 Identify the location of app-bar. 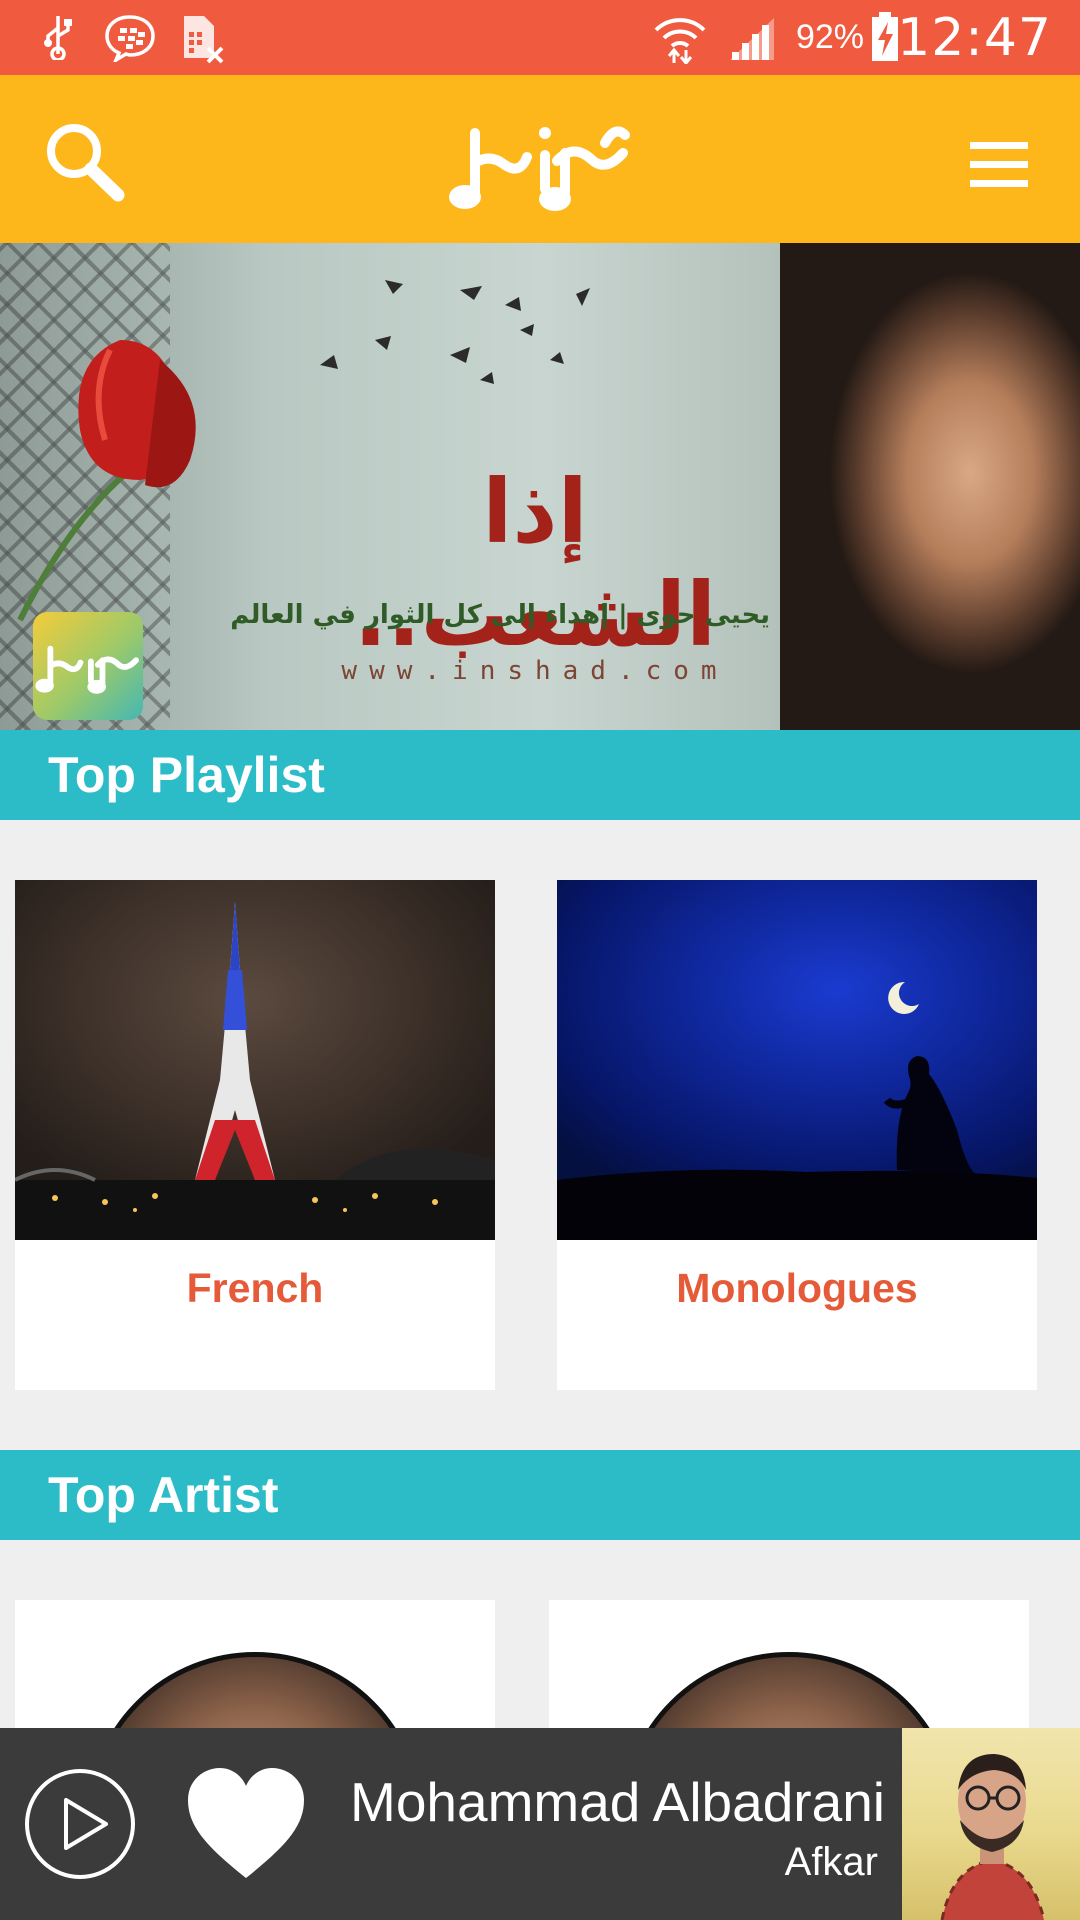
(540, 159).